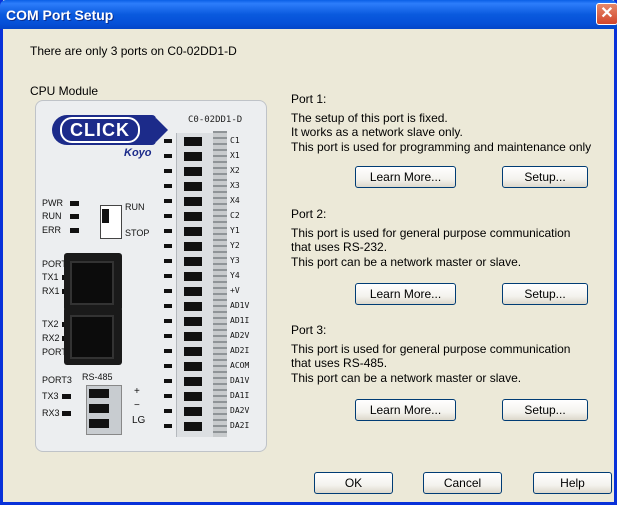 Image resolution: width=617 pixels, height=505 pixels. Describe the element at coordinates (353, 483) in the screenshot. I see `ok-button: OK` at that location.